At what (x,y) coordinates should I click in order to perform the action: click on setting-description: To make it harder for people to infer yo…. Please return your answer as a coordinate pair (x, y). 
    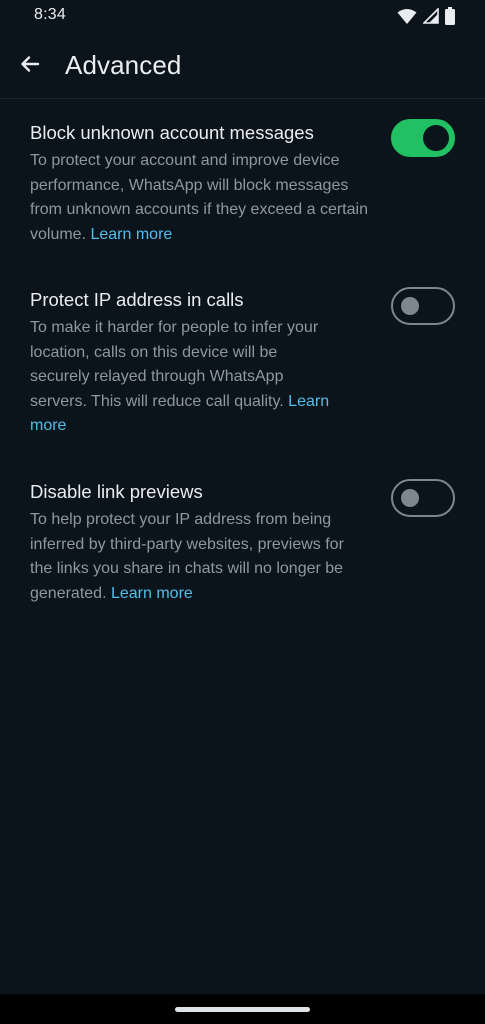
    Looking at the image, I should click on (185, 377).